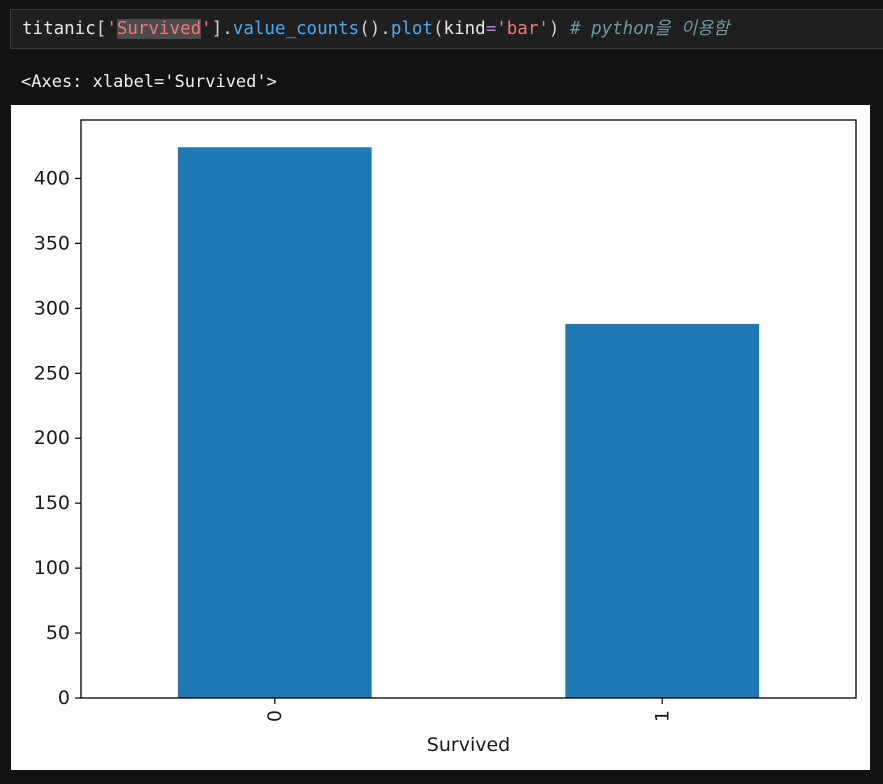  I want to click on y-tick-label: 50, so click(58, 633).